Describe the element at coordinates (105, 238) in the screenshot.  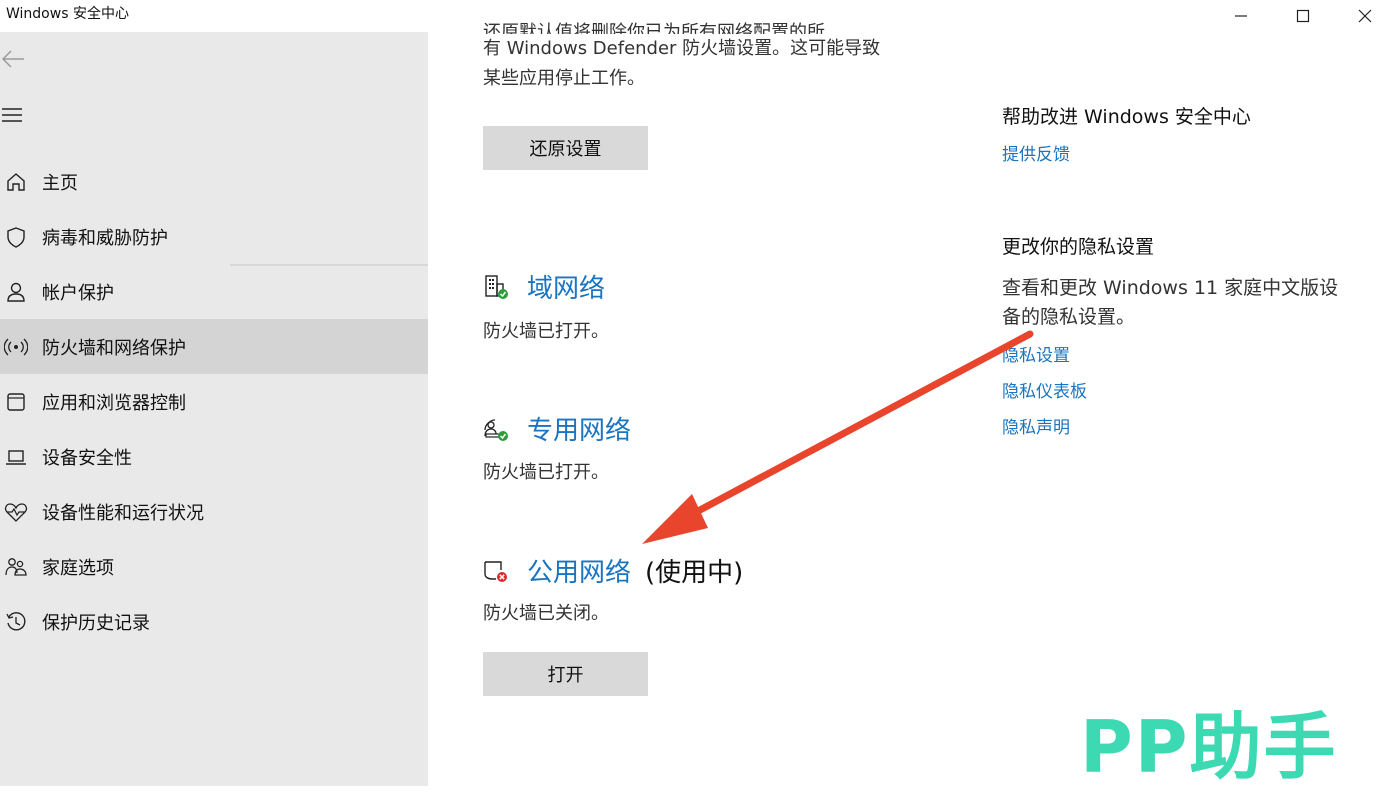
I see `sidebar-item-label: 病毒和威胁防护` at that location.